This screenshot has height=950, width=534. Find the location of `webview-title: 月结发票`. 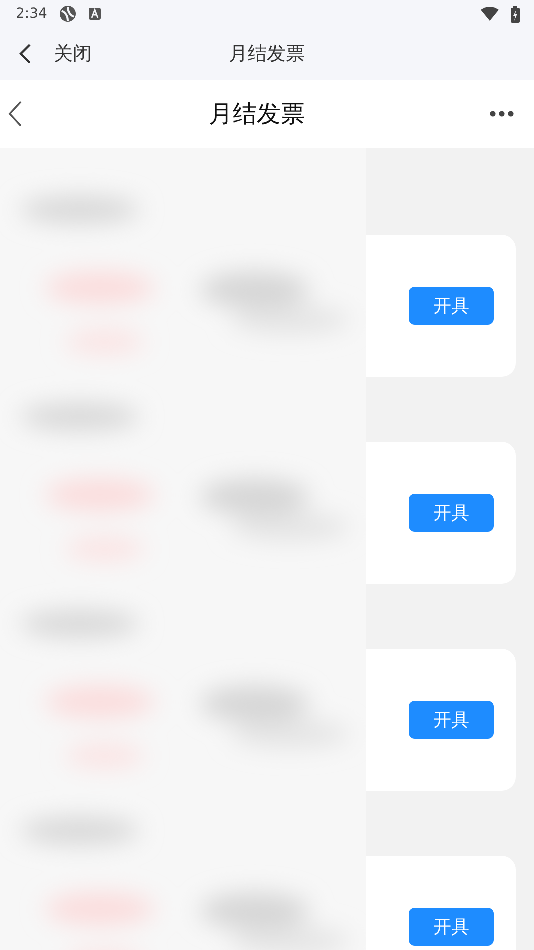

webview-title: 月结发票 is located at coordinates (267, 54).